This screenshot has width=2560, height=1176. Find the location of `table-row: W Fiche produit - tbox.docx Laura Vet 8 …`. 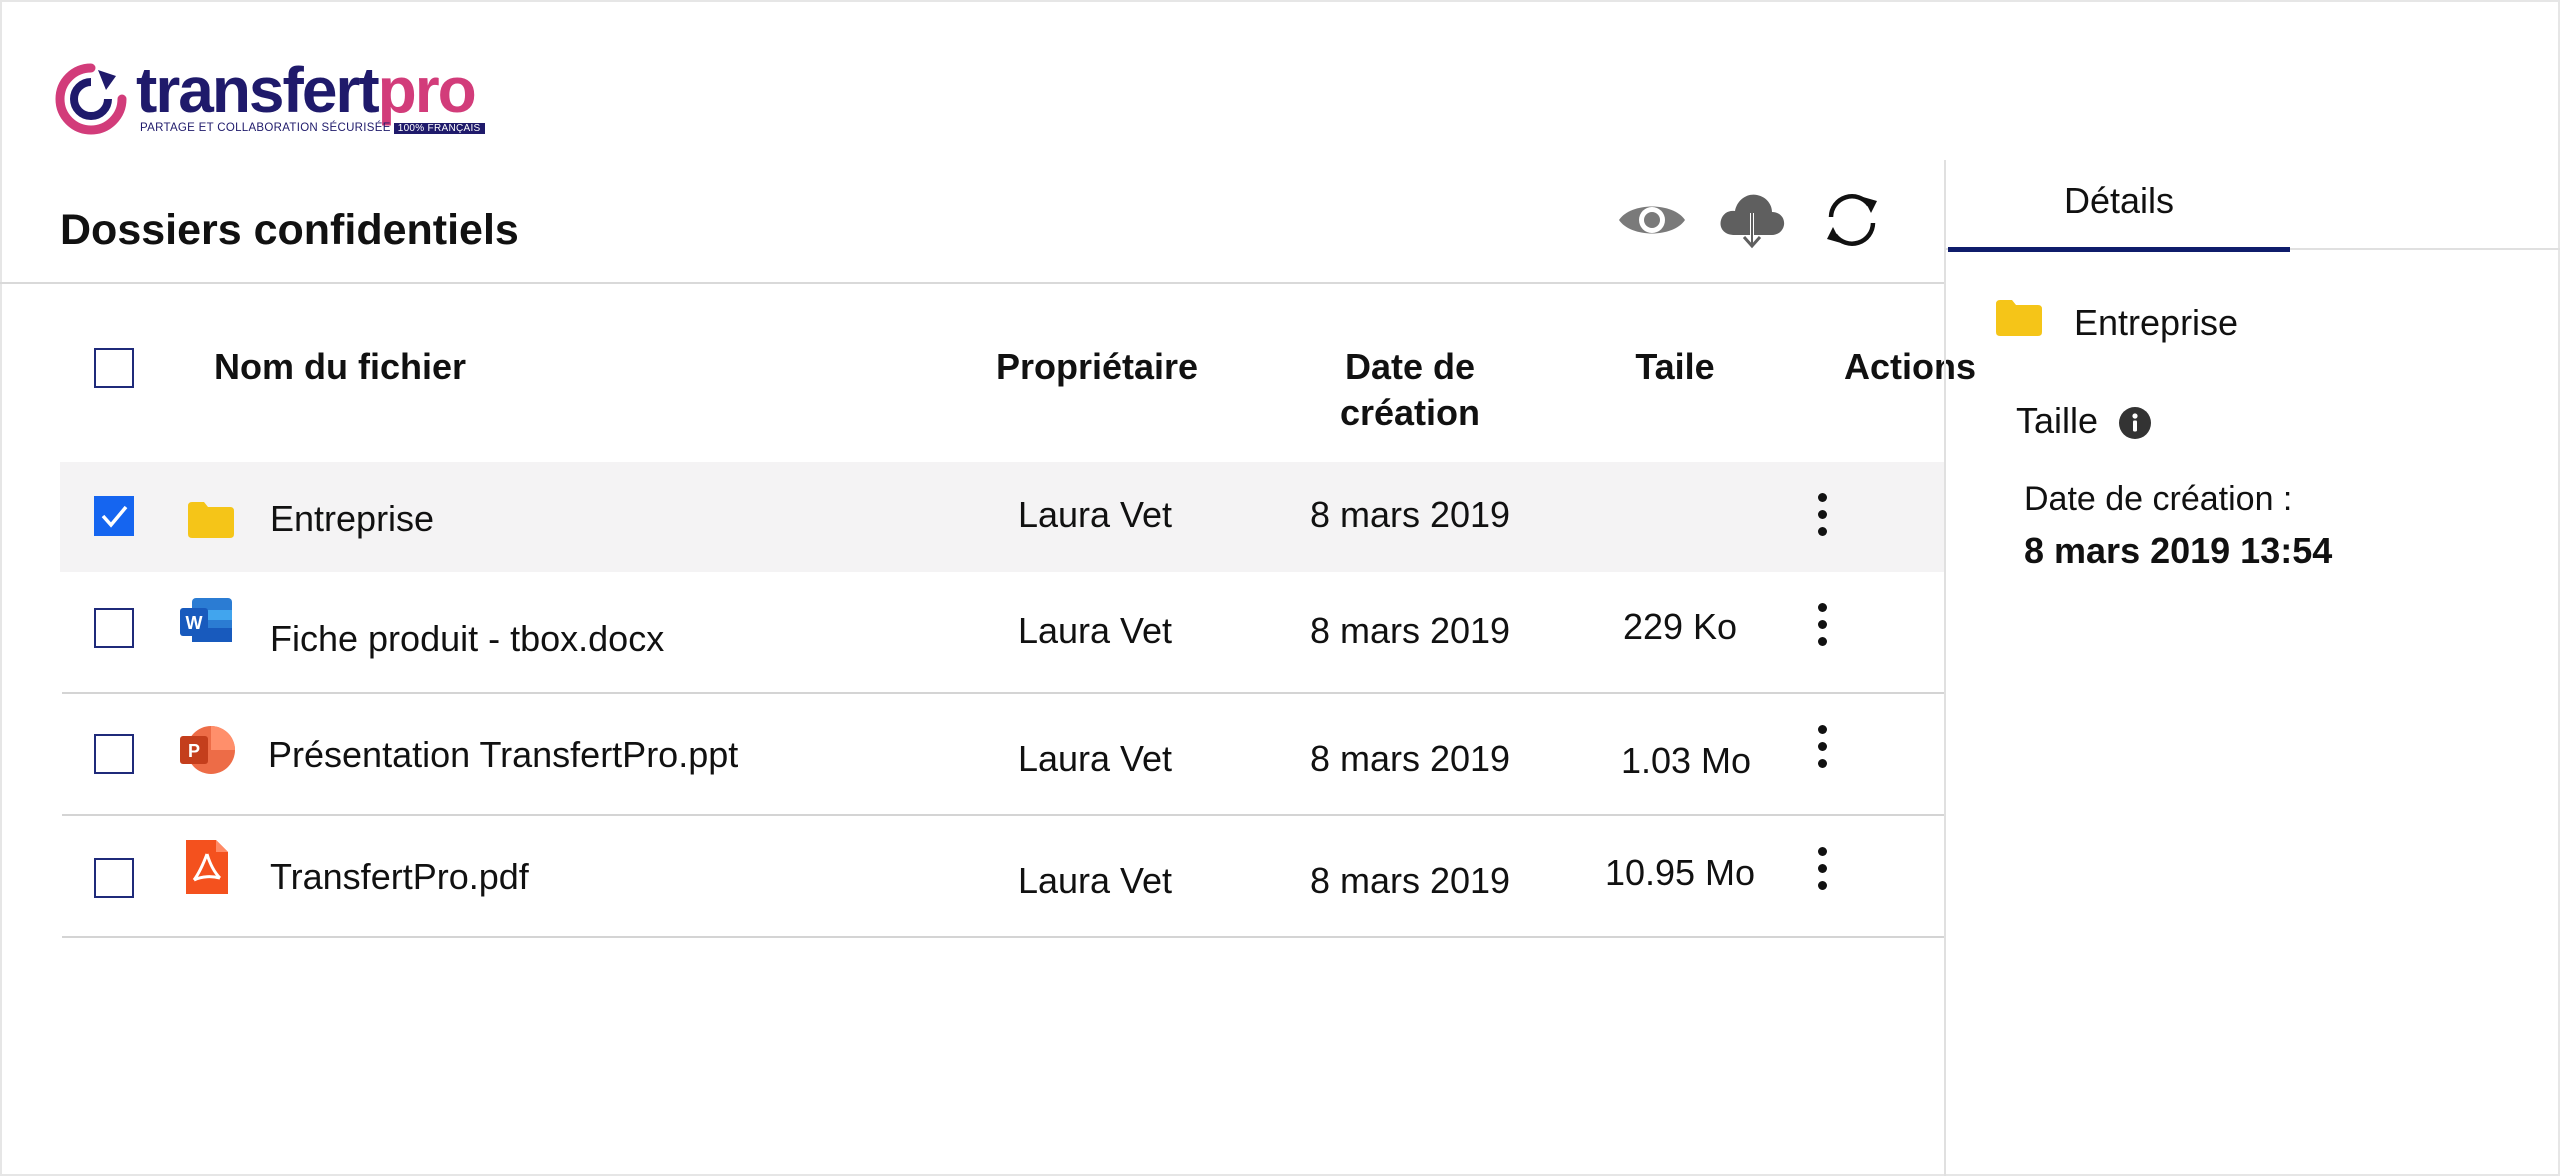

table-row: W Fiche produit - tbox.docx Laura Vet 8 … is located at coordinates (1003, 633).